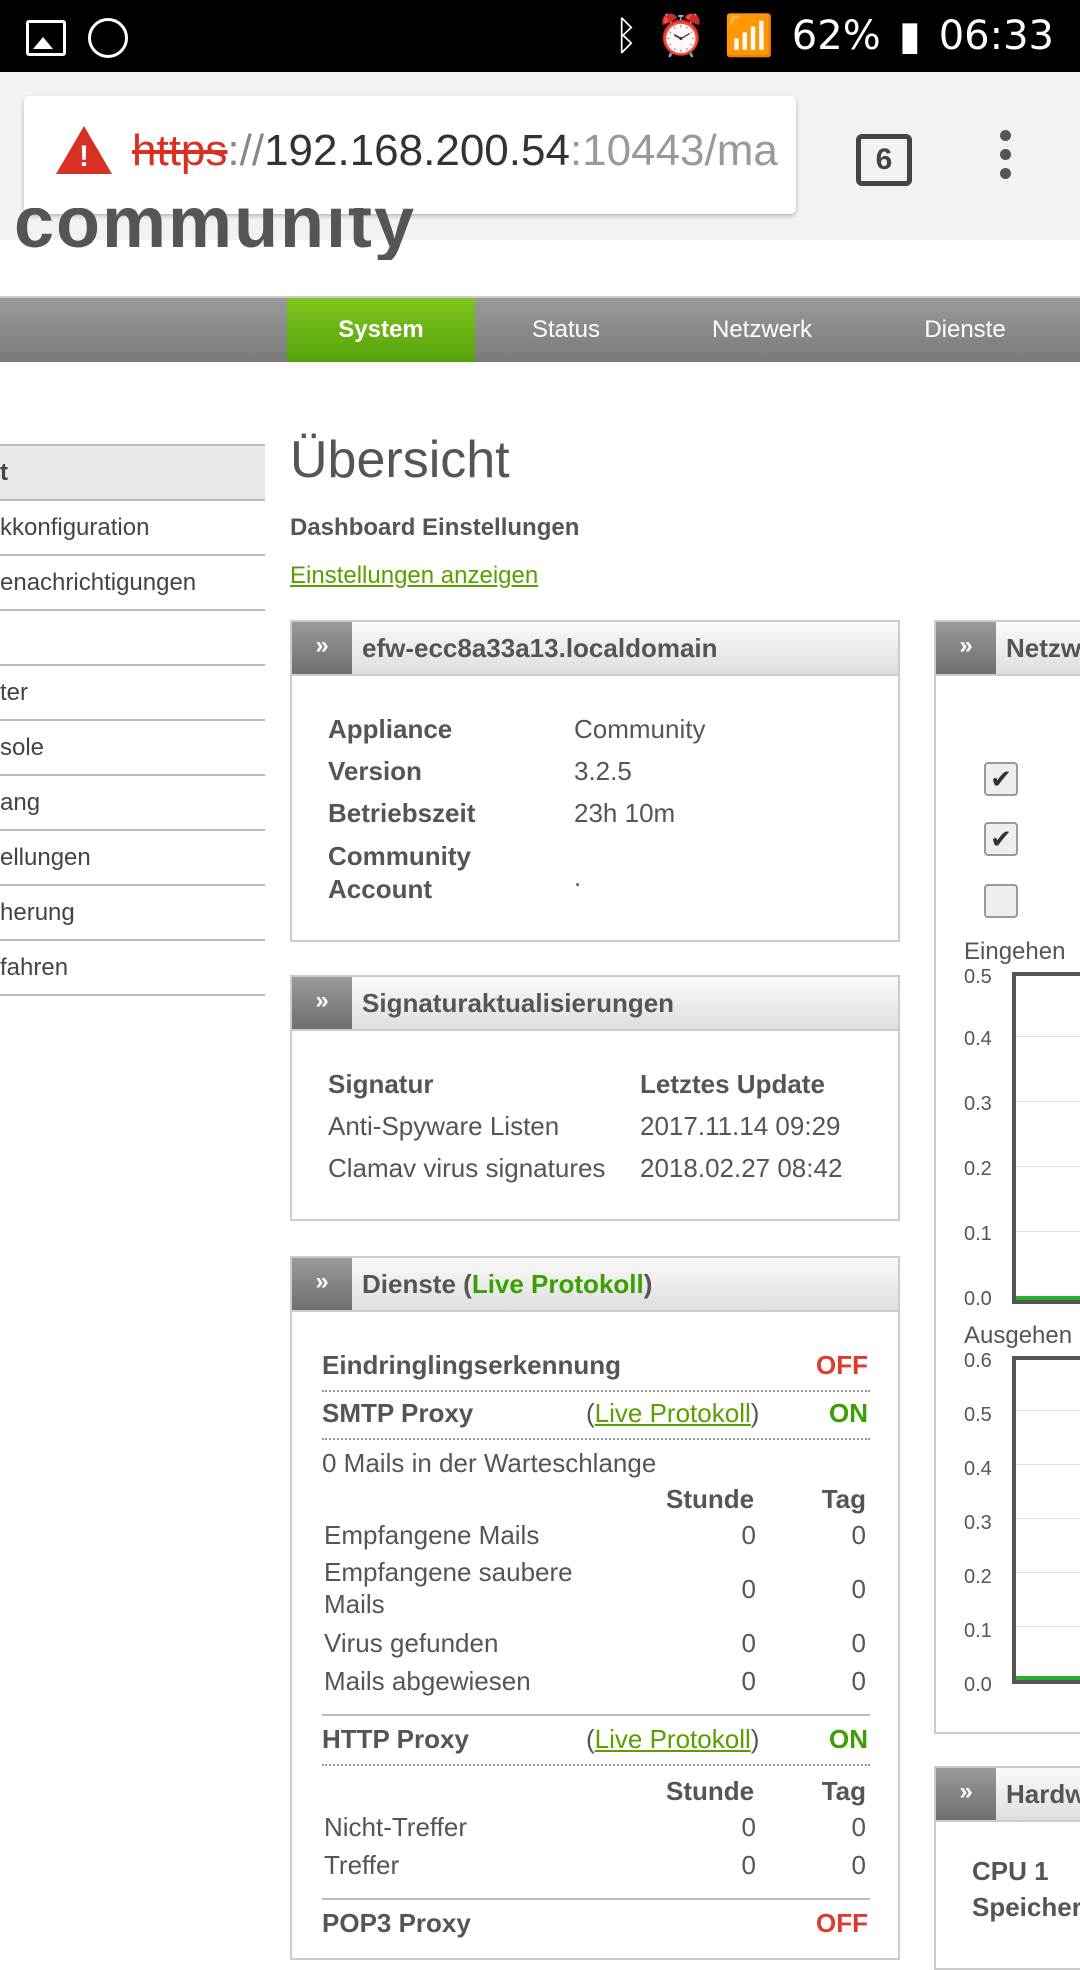 Image resolution: width=1080 pixels, height=1970 pixels. I want to click on outgoing-series-line, so click(1048, 1678).